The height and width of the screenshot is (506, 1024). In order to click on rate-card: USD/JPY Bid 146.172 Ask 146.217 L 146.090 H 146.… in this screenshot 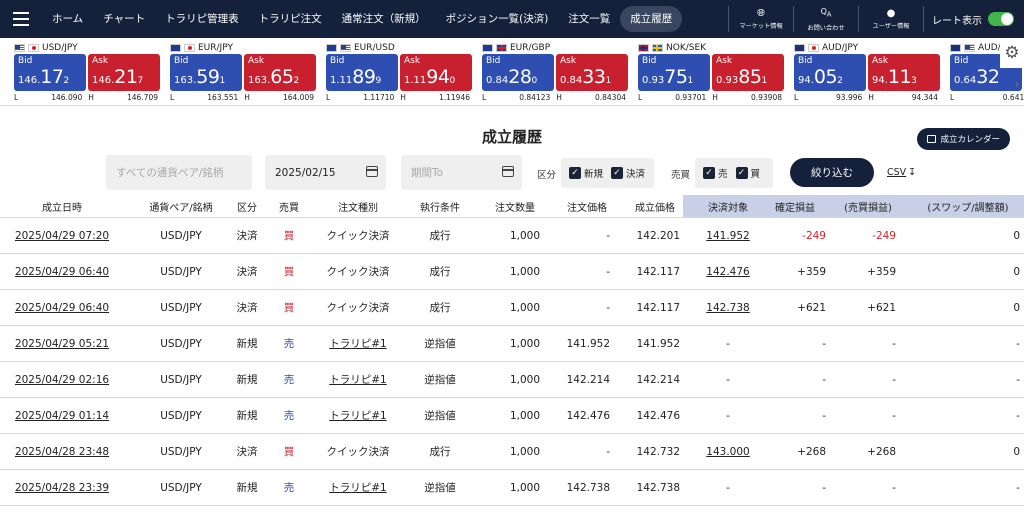, I will do `click(87, 73)`.